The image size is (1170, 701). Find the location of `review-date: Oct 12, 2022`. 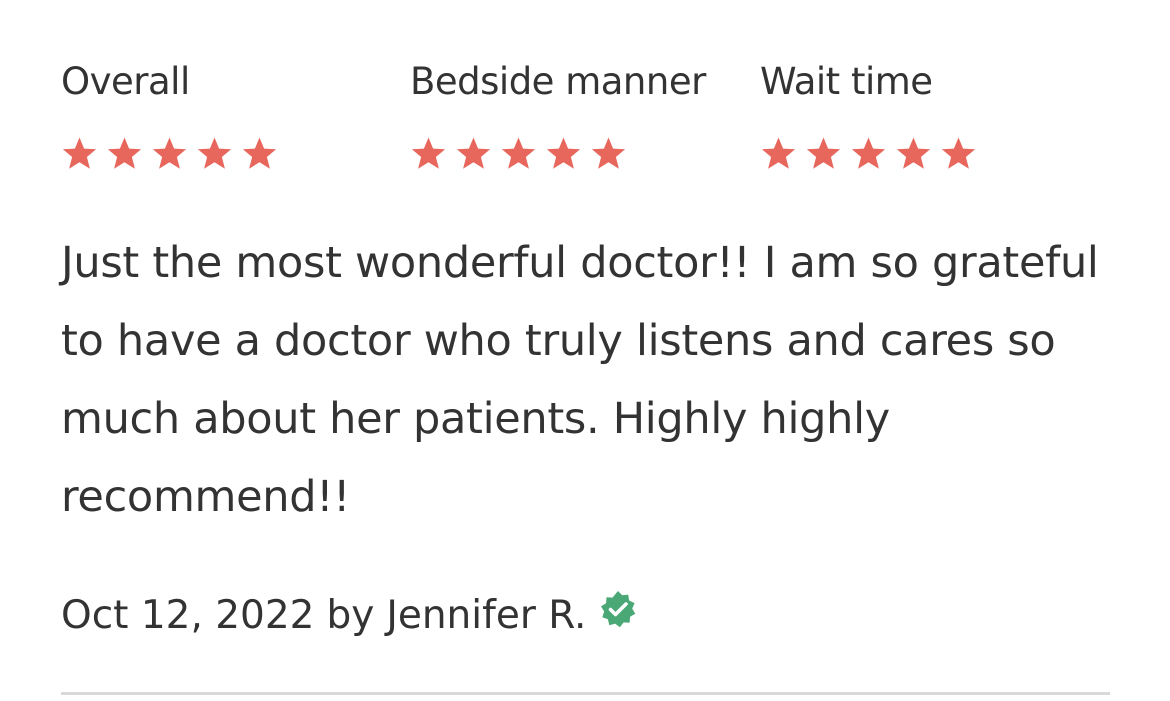

review-date: Oct 12, 2022 is located at coordinates (188, 615).